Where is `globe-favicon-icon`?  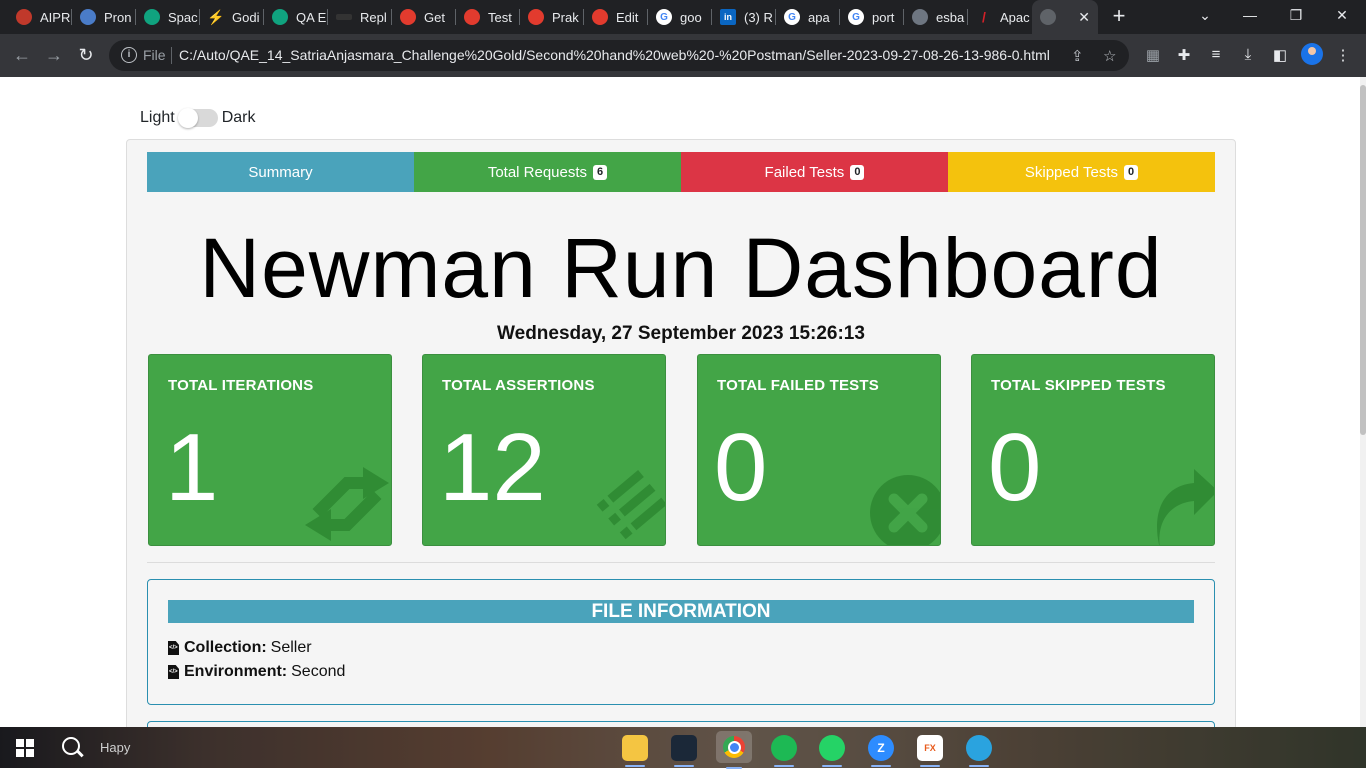
globe-favicon-icon is located at coordinates (1048, 17).